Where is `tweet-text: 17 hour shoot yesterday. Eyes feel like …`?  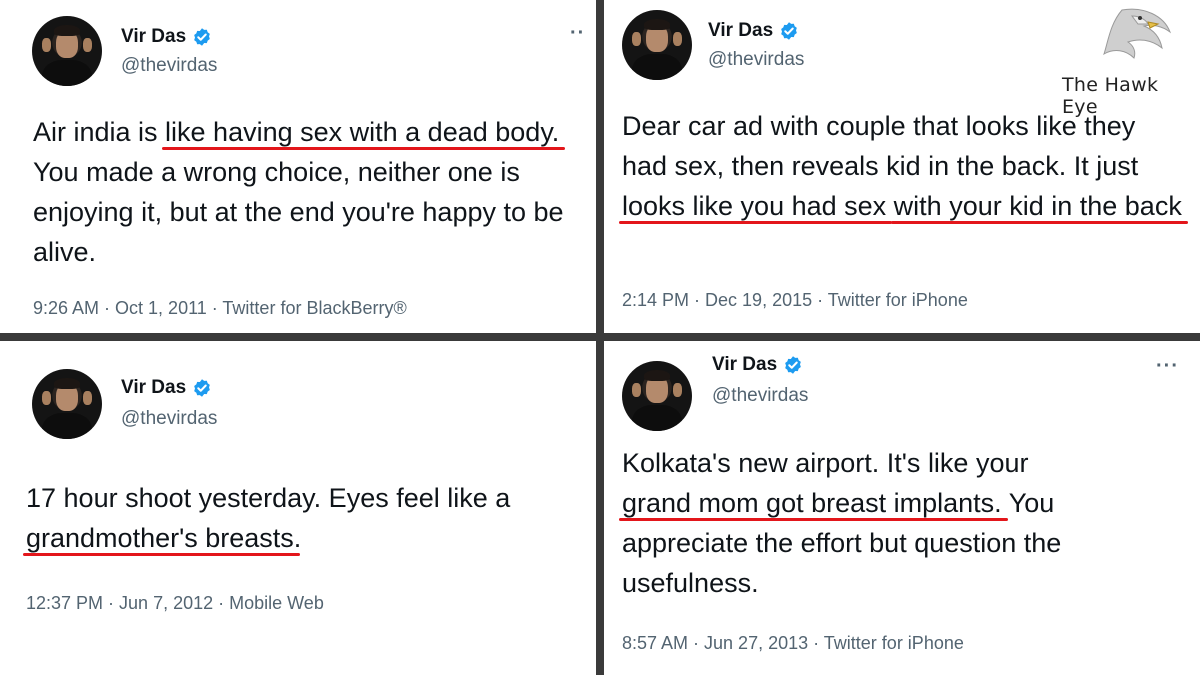
tweet-text: 17 hour shoot yesterday. Eyes feel like … is located at coordinates (307, 518).